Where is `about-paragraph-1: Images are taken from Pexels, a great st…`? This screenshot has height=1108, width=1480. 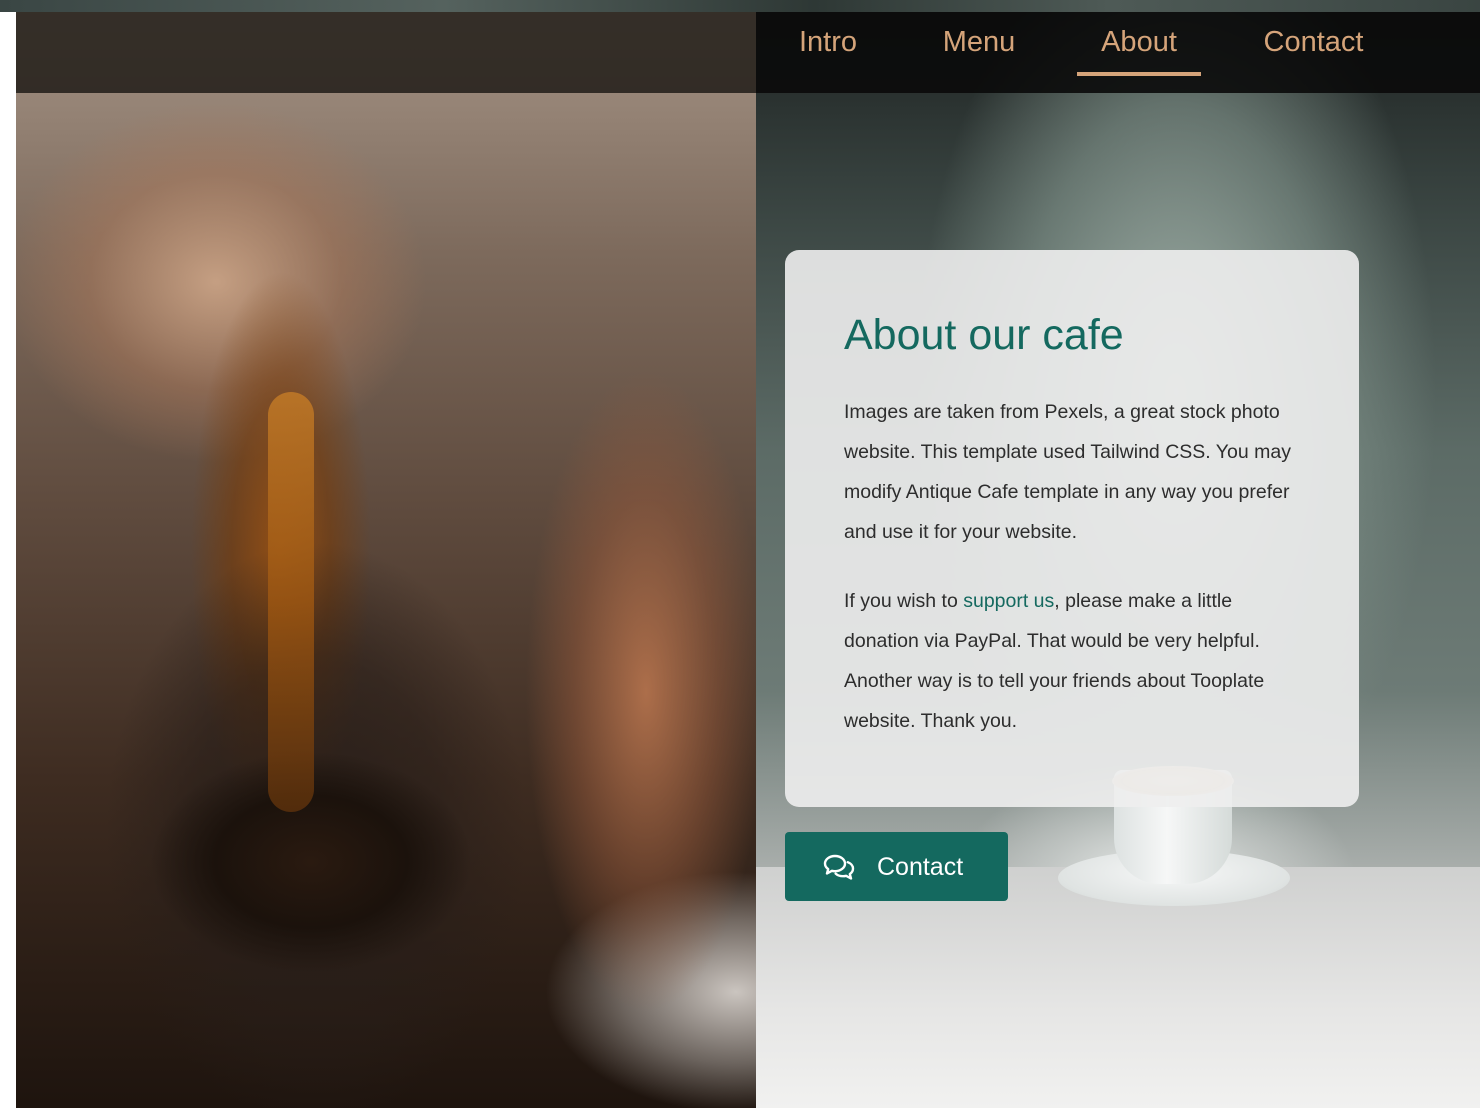
about-paragraph-1: Images are taken from Pexels, a great st… is located at coordinates (1067, 472).